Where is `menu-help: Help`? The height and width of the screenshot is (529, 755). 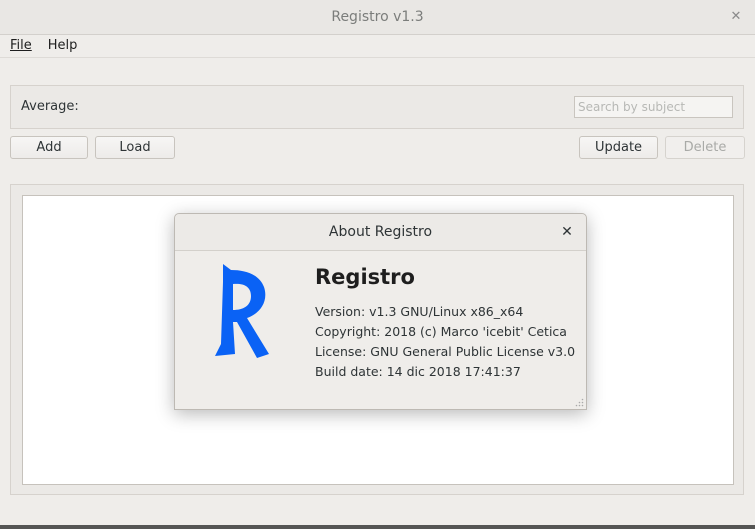 menu-help: Help is located at coordinates (63, 45).